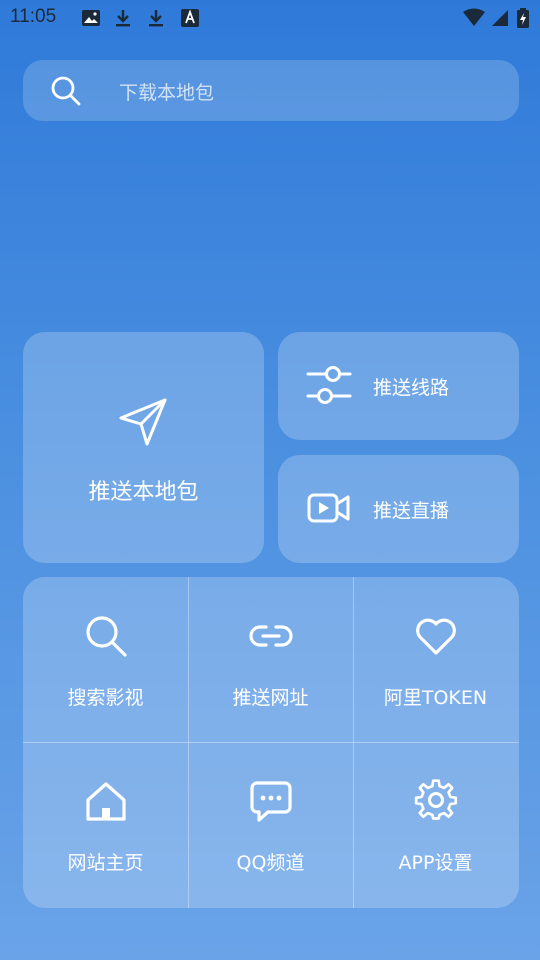 This screenshot has height=960, width=540. Describe the element at coordinates (270, 698) in the screenshot. I see `grid-item-label: 推送网址` at that location.